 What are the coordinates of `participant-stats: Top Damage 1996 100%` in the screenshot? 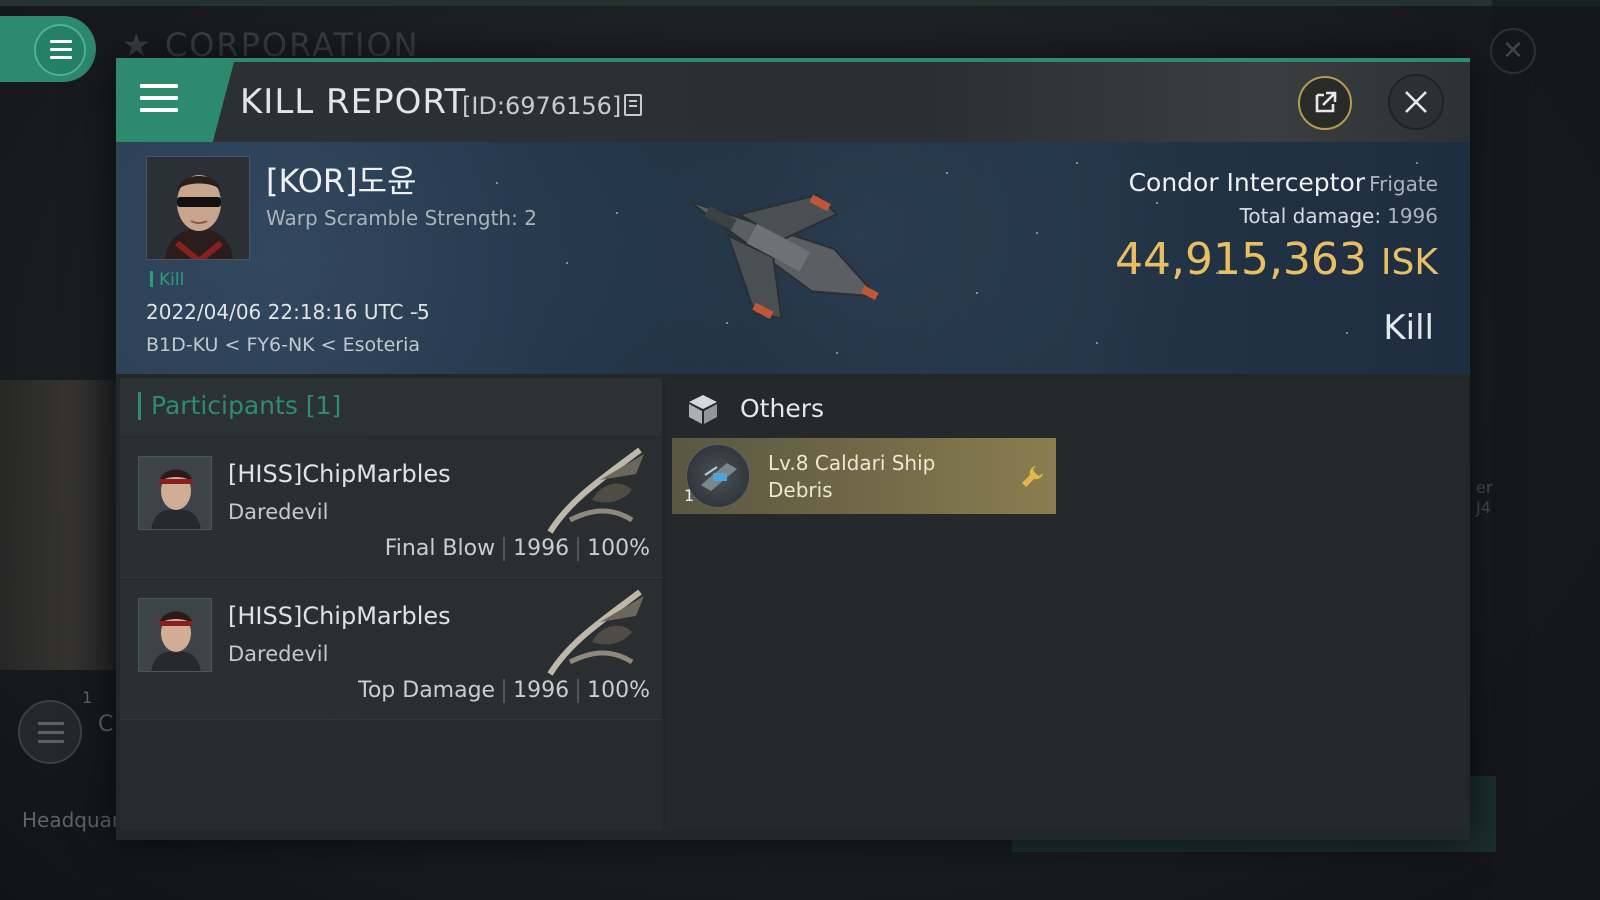 It's located at (504, 690).